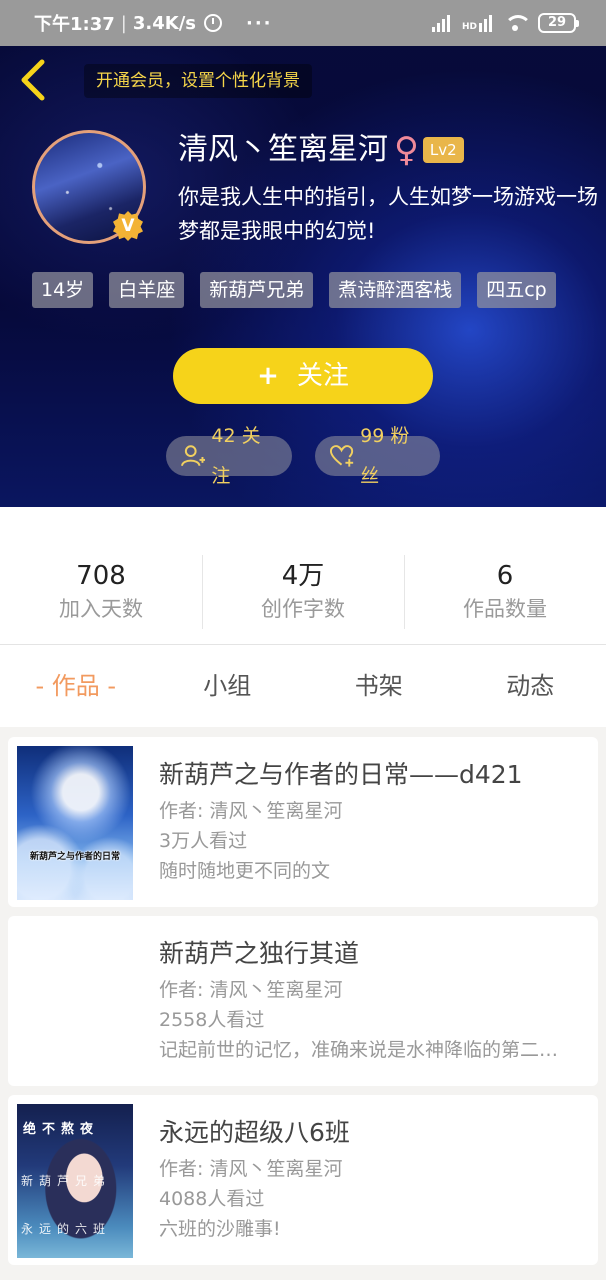 The width and height of the screenshot is (606, 1280). Describe the element at coordinates (341, 774) in the screenshot. I see `work-title: 新葫芦之与作者的日常——d421` at that location.